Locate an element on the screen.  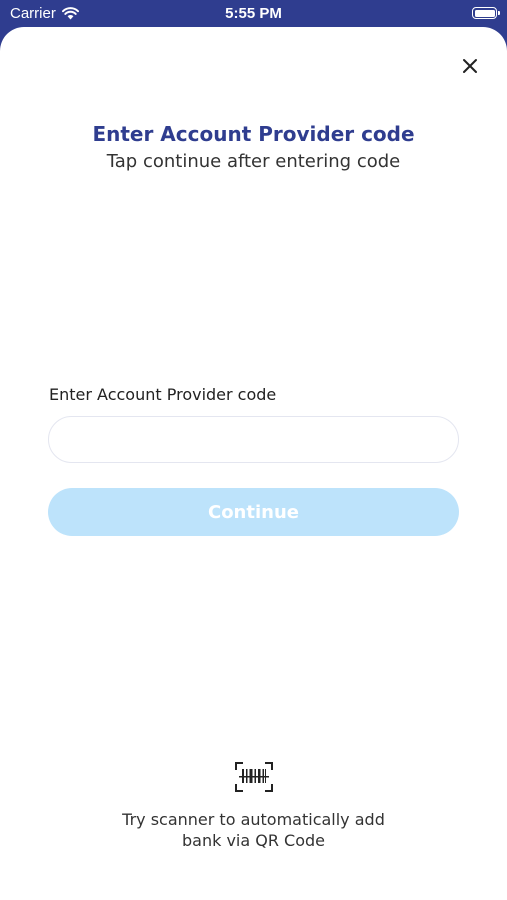
status-time: 5:55 PM is located at coordinates (253, 13).